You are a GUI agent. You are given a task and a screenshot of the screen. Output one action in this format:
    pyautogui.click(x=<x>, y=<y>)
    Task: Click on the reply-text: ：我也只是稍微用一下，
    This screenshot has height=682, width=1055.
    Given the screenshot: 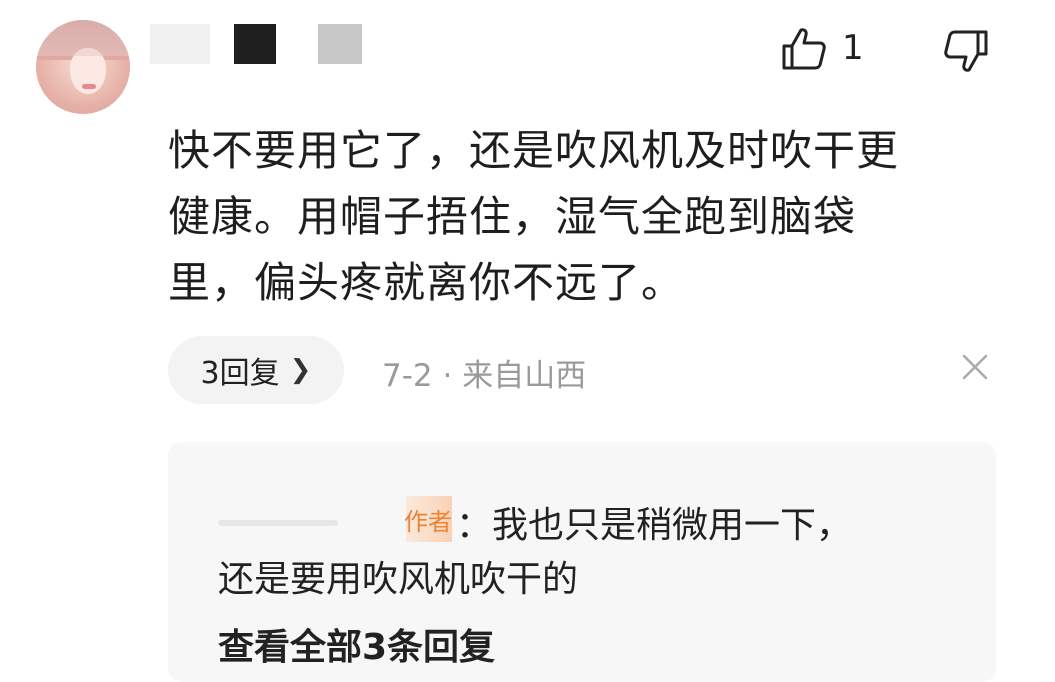 What is the action you would take?
    pyautogui.click(x=654, y=525)
    